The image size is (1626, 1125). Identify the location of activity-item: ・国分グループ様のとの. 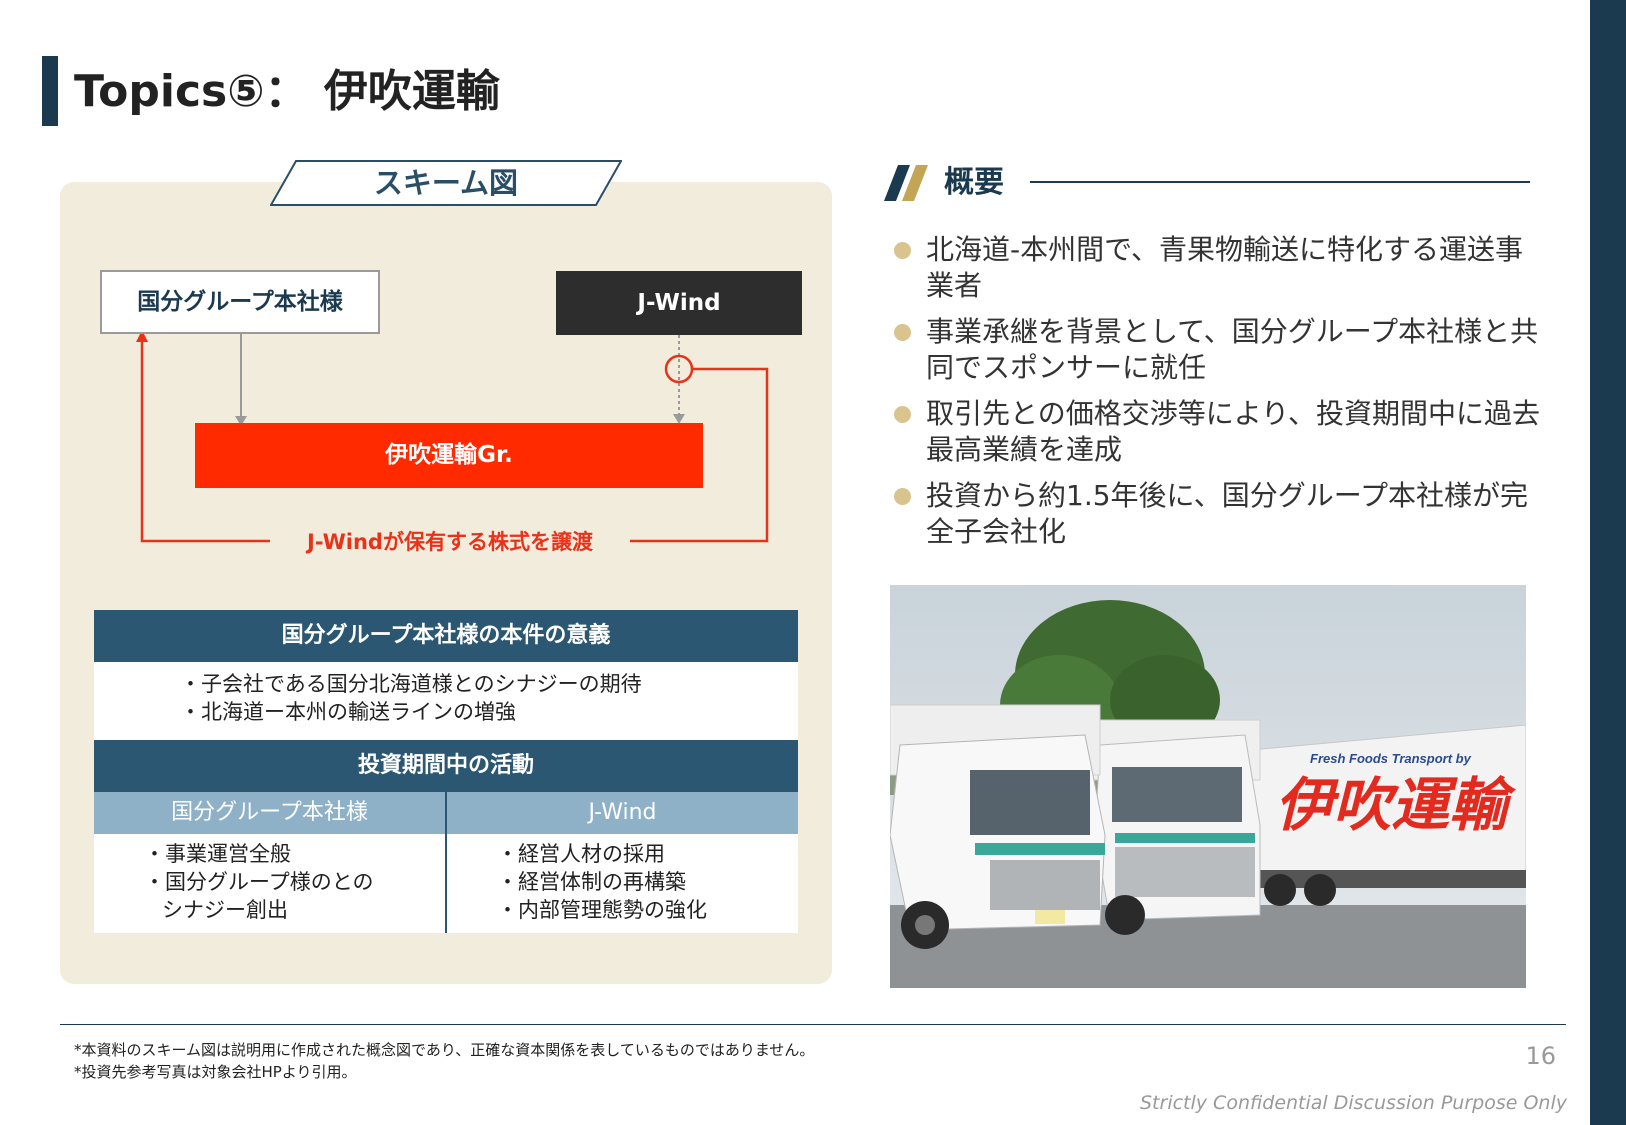
(259, 882).